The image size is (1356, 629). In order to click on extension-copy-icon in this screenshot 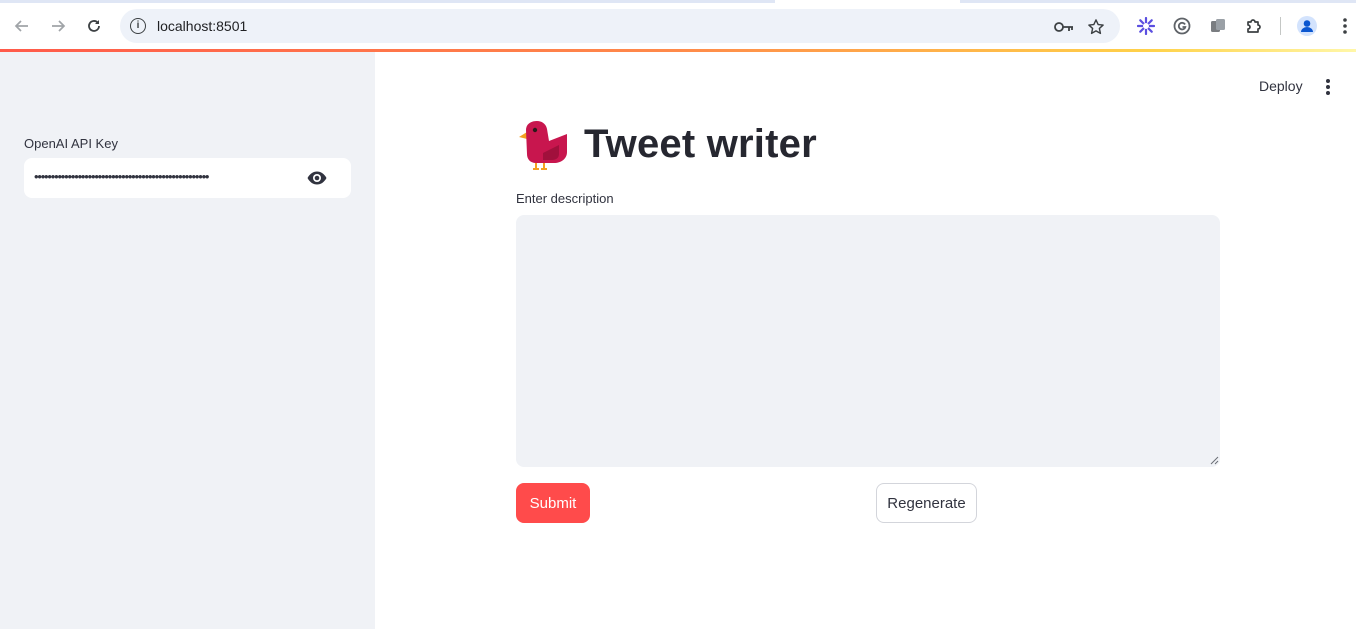, I will do `click(1218, 26)`.